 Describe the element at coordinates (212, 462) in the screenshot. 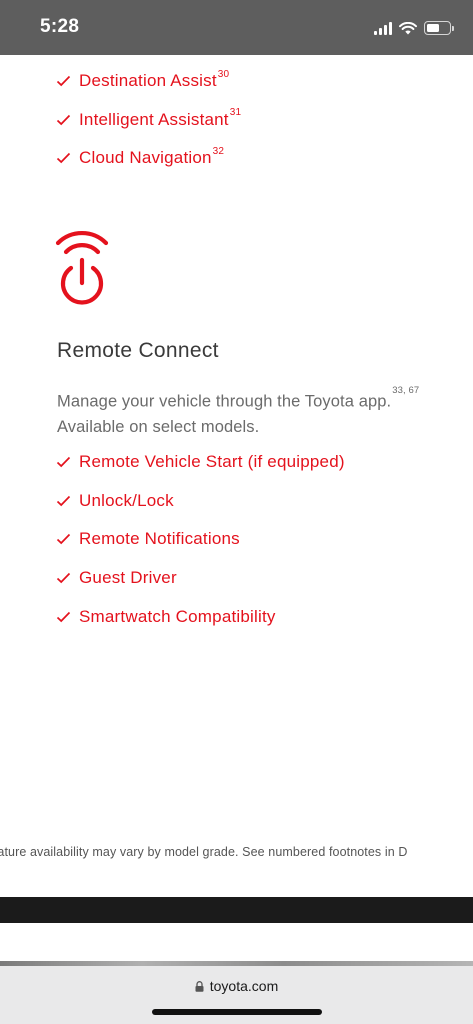

I see `feature-label: Remote Vehicle Start (if equipped)` at that location.